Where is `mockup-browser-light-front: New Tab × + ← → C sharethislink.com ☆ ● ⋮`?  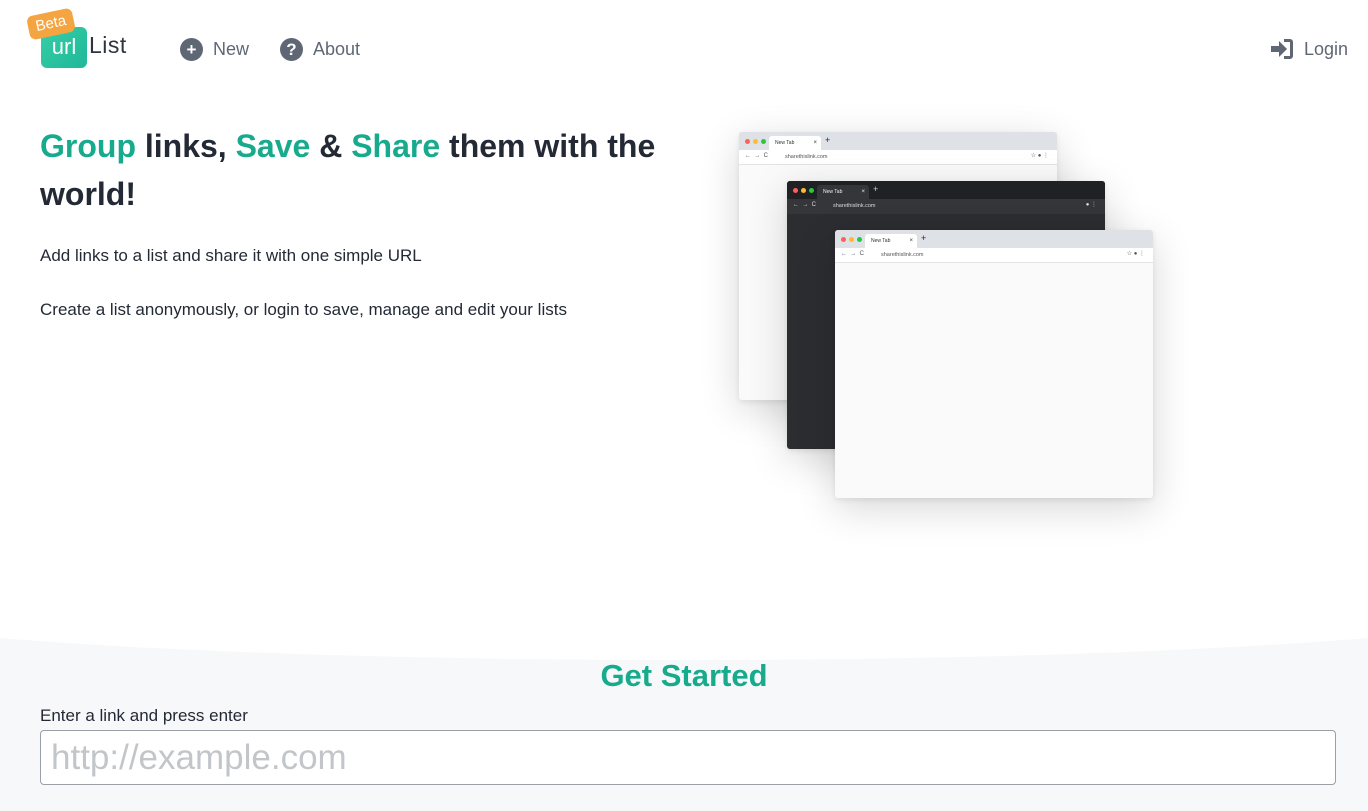
mockup-browser-light-front: New Tab × + ← → C sharethislink.com ☆ ● ⋮ is located at coordinates (994, 364).